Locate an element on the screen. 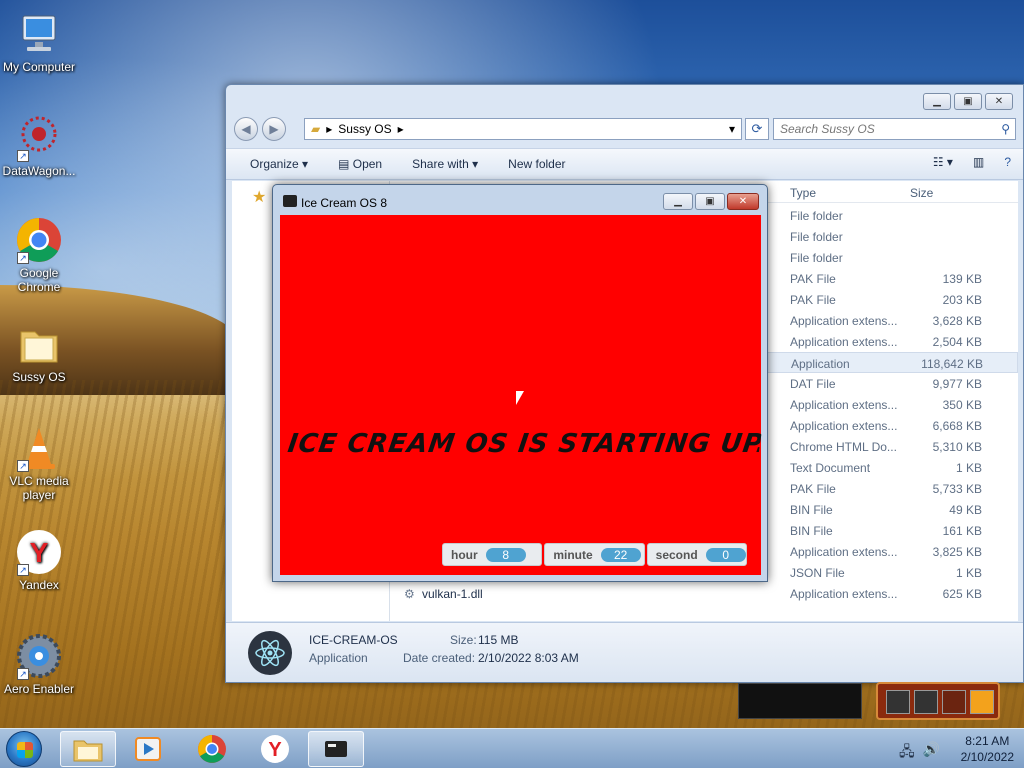 The width and height of the screenshot is (1024, 768). column-header-size: Size is located at coordinates (921, 193).